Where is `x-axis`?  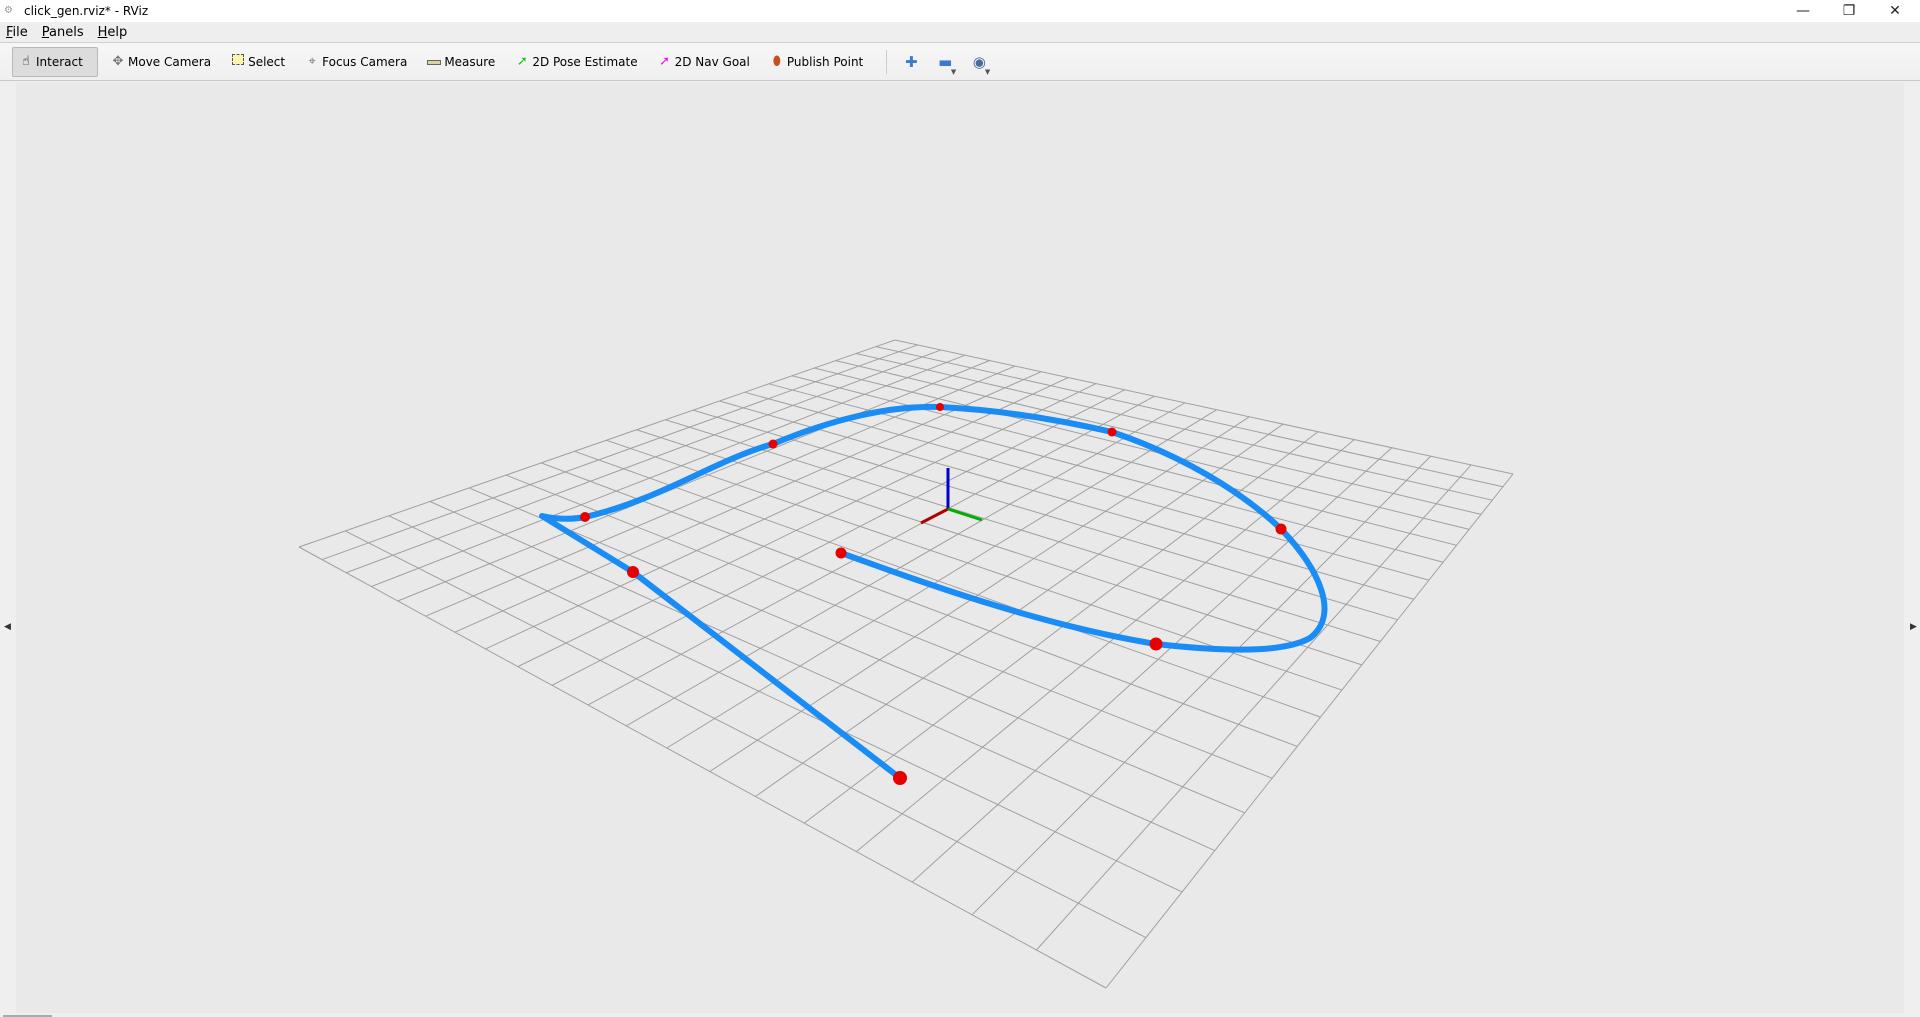 x-axis is located at coordinates (934, 516).